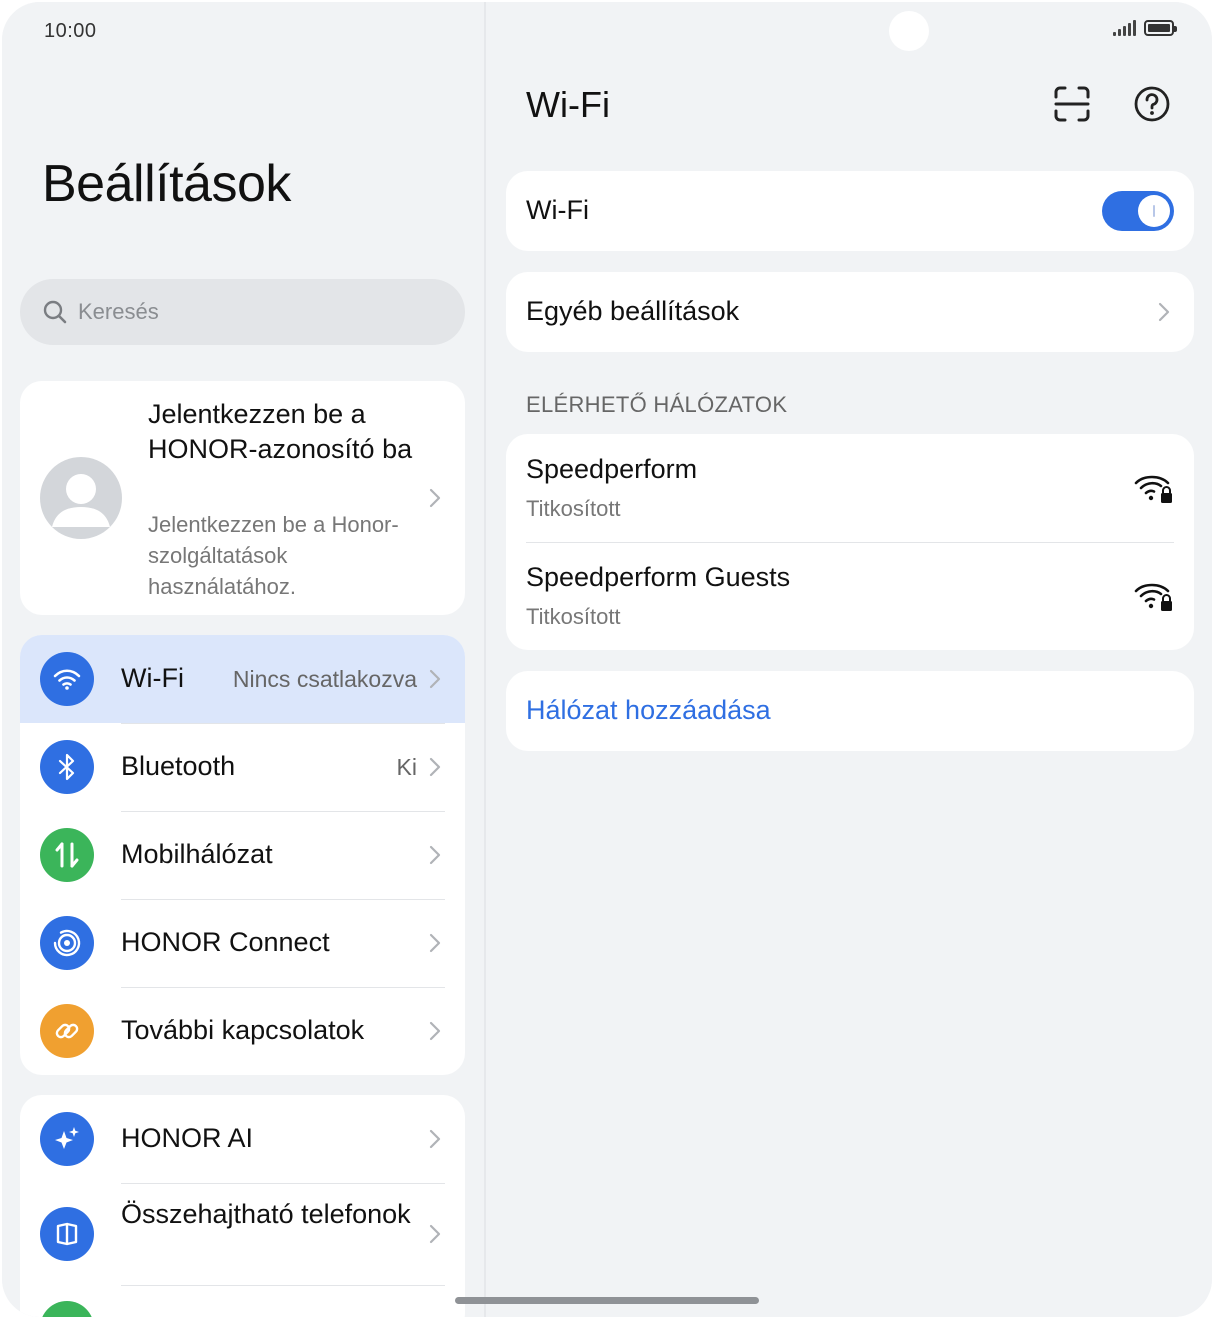 Image resolution: width=1214 pixels, height=1319 pixels. What do you see at coordinates (67, 855) in the screenshot?
I see `mobile-data-icon` at bounding box center [67, 855].